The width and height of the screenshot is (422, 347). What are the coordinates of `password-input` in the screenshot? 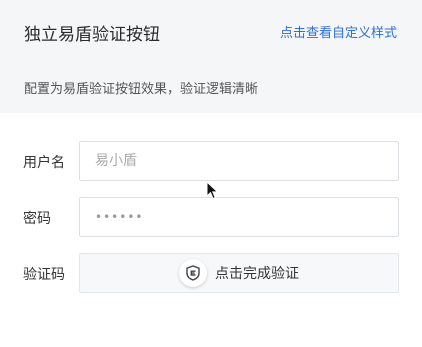 It's located at (239, 217).